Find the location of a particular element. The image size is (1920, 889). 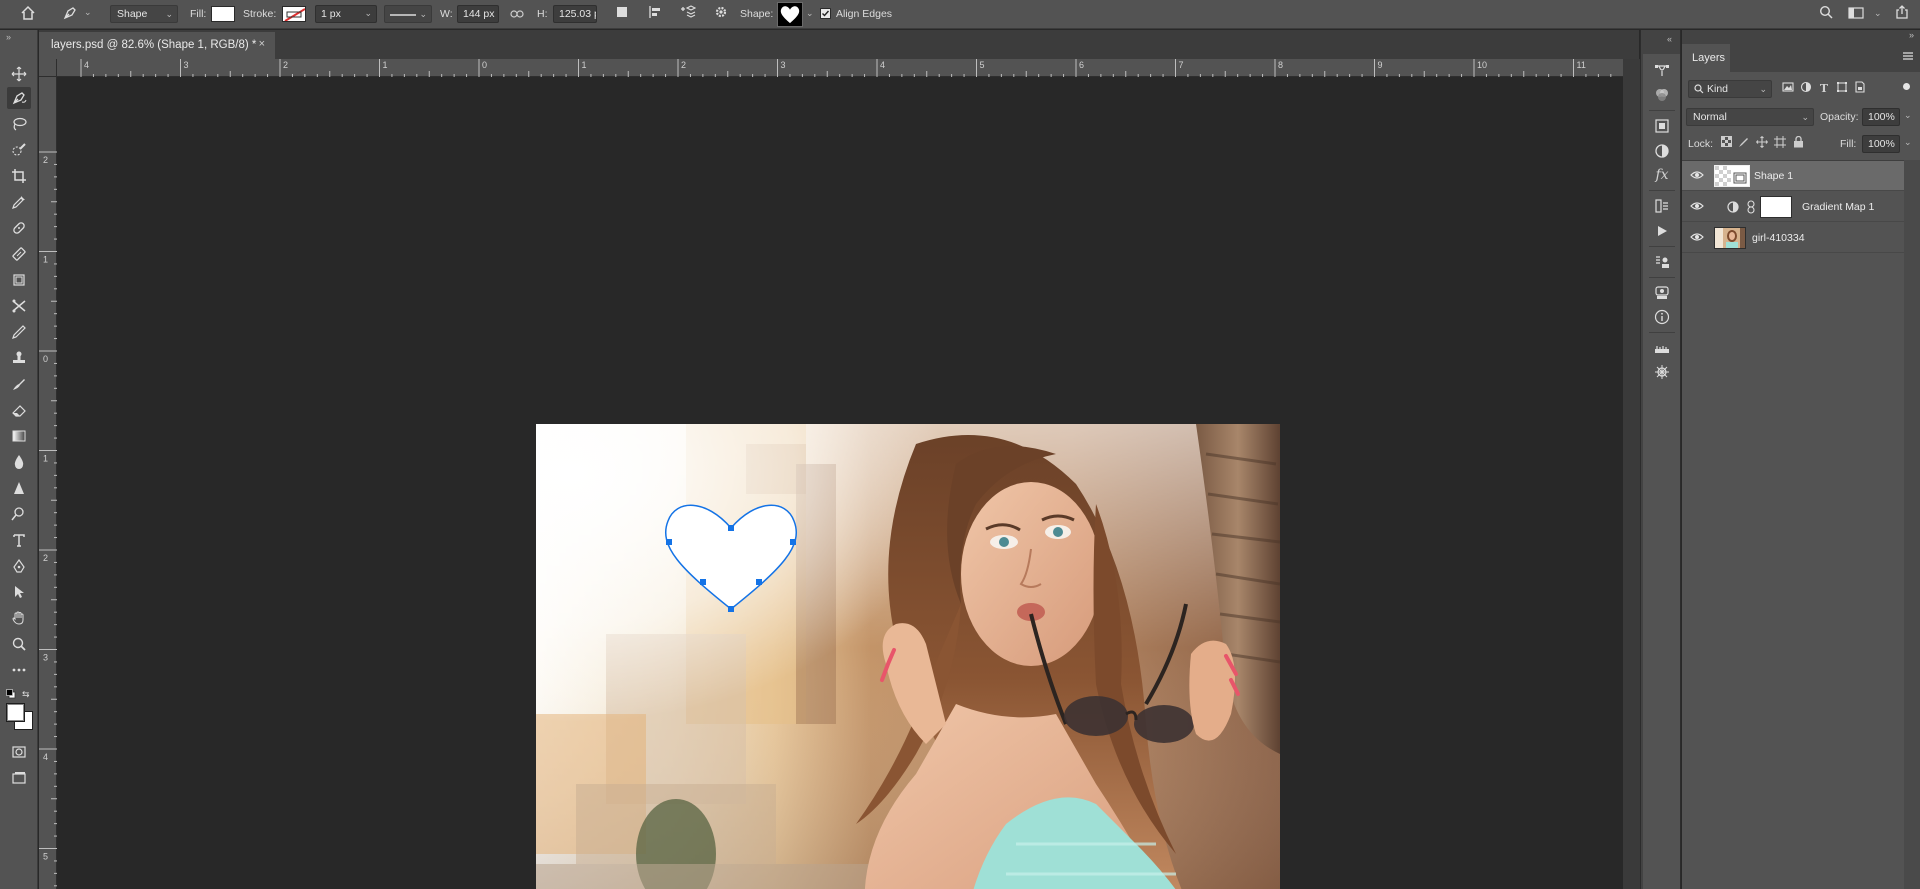

blend-mode-dropdown: Normal ⌄ is located at coordinates (1750, 117).